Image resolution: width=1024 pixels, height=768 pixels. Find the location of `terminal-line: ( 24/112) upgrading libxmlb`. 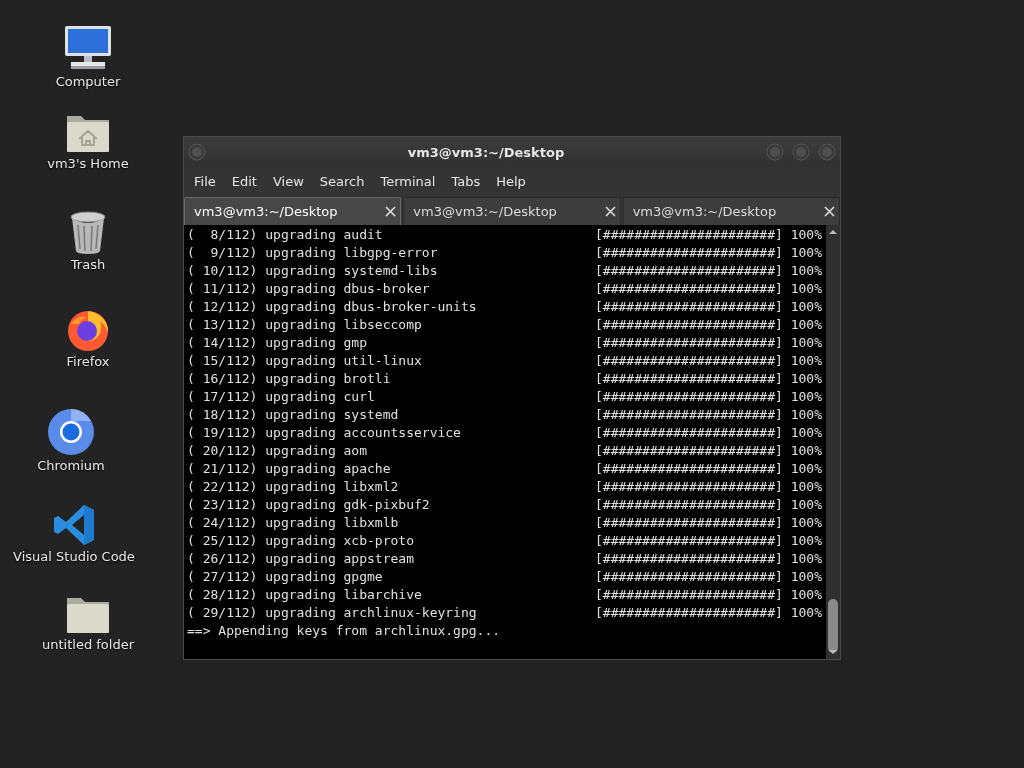

terminal-line: ( 24/112) upgrading libxmlb is located at coordinates (293, 523).